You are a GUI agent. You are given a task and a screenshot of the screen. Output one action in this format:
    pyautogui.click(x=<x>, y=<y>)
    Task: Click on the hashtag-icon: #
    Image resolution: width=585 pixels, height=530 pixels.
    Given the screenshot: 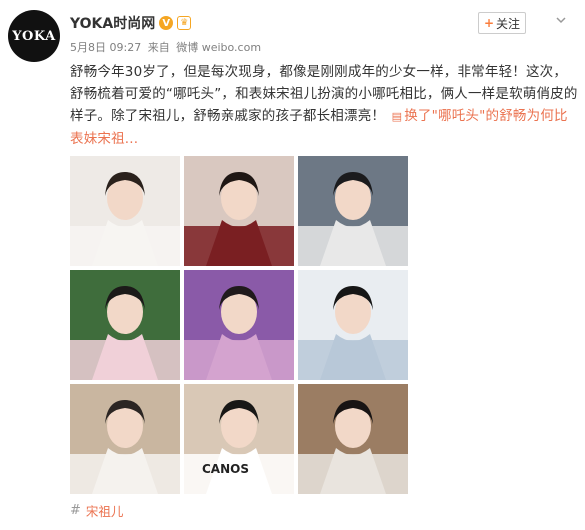 What is the action you would take?
    pyautogui.click(x=75, y=510)
    